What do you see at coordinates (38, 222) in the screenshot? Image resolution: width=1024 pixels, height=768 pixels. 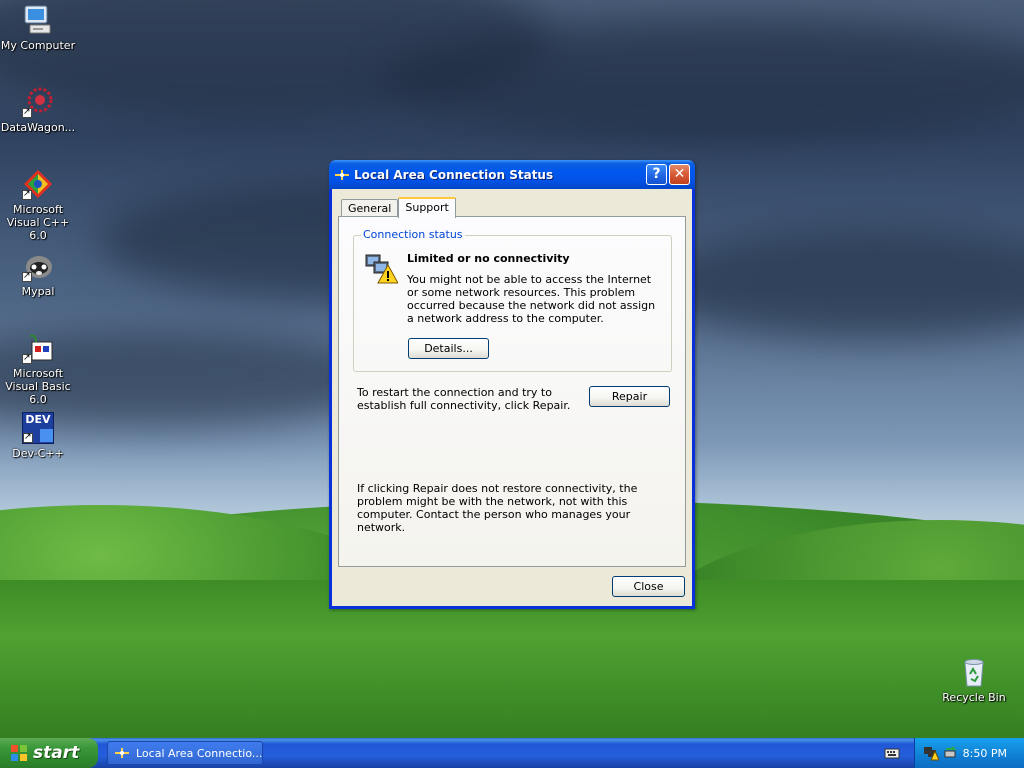 I see `desktop-icon-label: Microsoft Visual C++ 6.0` at bounding box center [38, 222].